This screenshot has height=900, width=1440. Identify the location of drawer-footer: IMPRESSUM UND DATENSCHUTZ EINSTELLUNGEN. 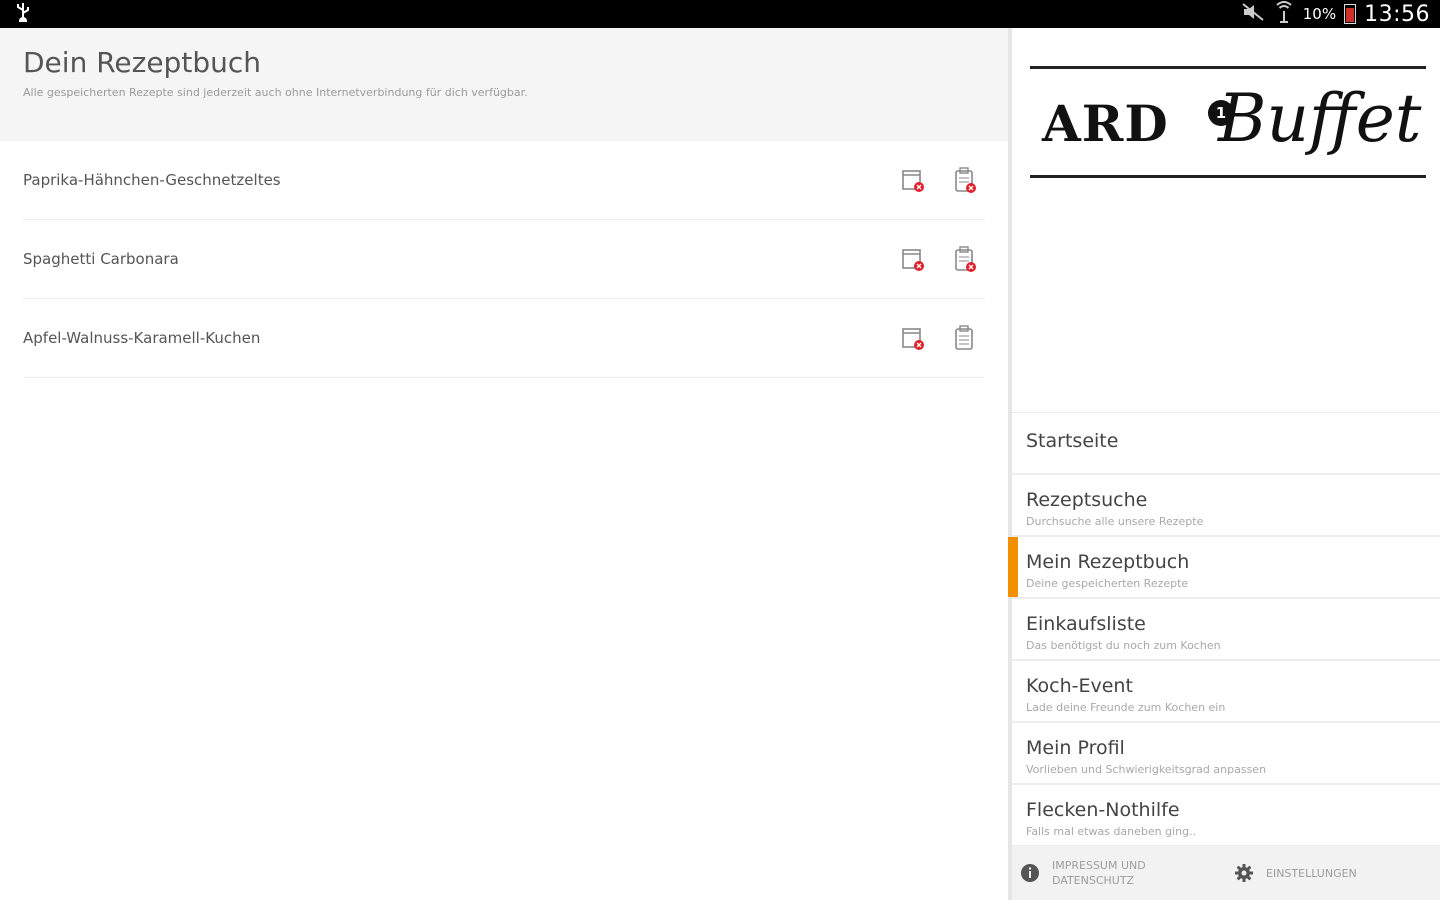
(1226, 873).